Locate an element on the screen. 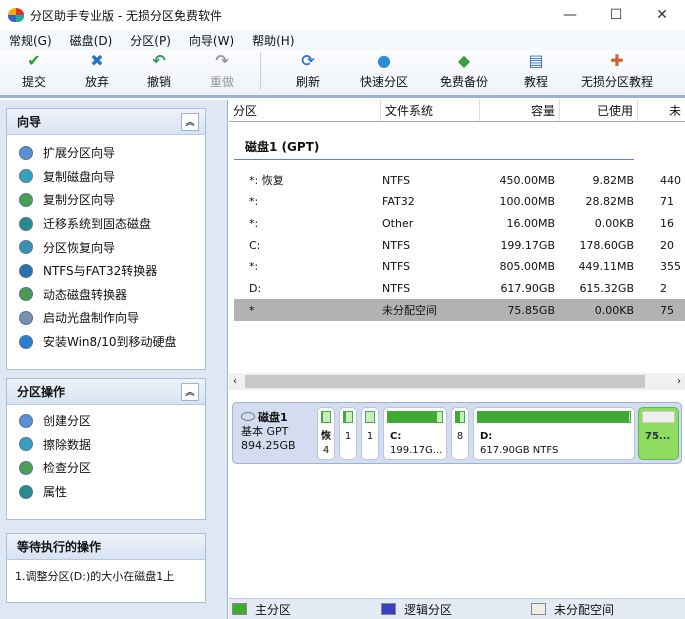 This screenshot has width=685, height=619. toolbar-button-0: ✔ 提交 is located at coordinates (34, 72).